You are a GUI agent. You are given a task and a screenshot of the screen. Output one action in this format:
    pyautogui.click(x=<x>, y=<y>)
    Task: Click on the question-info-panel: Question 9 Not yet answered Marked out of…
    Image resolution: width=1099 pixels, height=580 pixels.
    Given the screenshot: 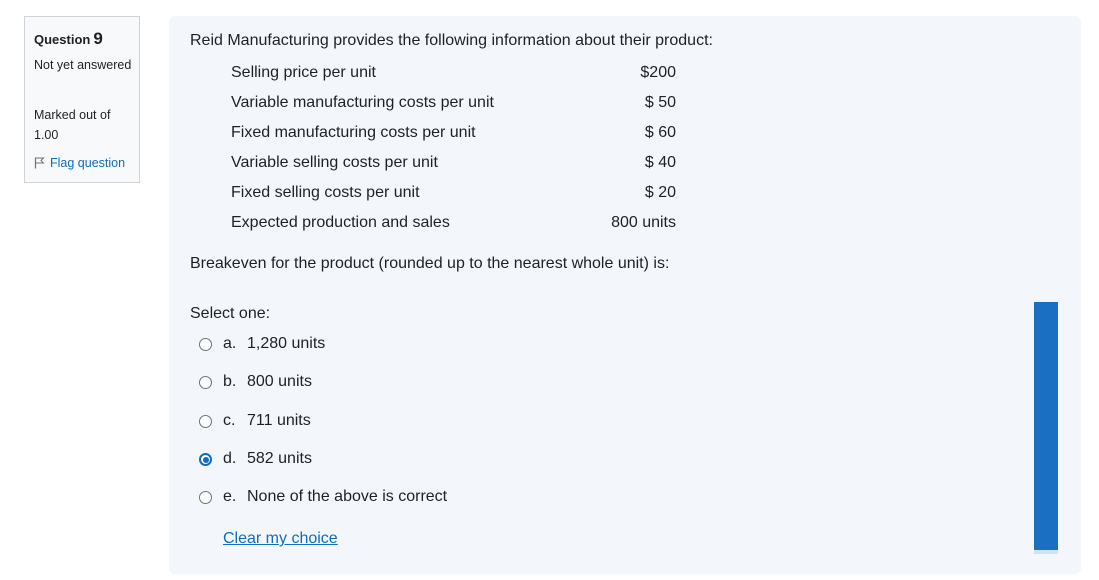 What is the action you would take?
    pyautogui.click(x=82, y=99)
    